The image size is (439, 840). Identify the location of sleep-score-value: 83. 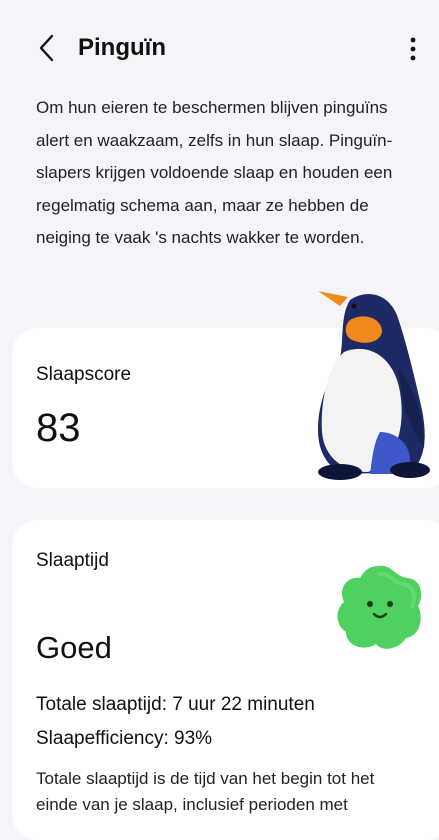
(58, 428).